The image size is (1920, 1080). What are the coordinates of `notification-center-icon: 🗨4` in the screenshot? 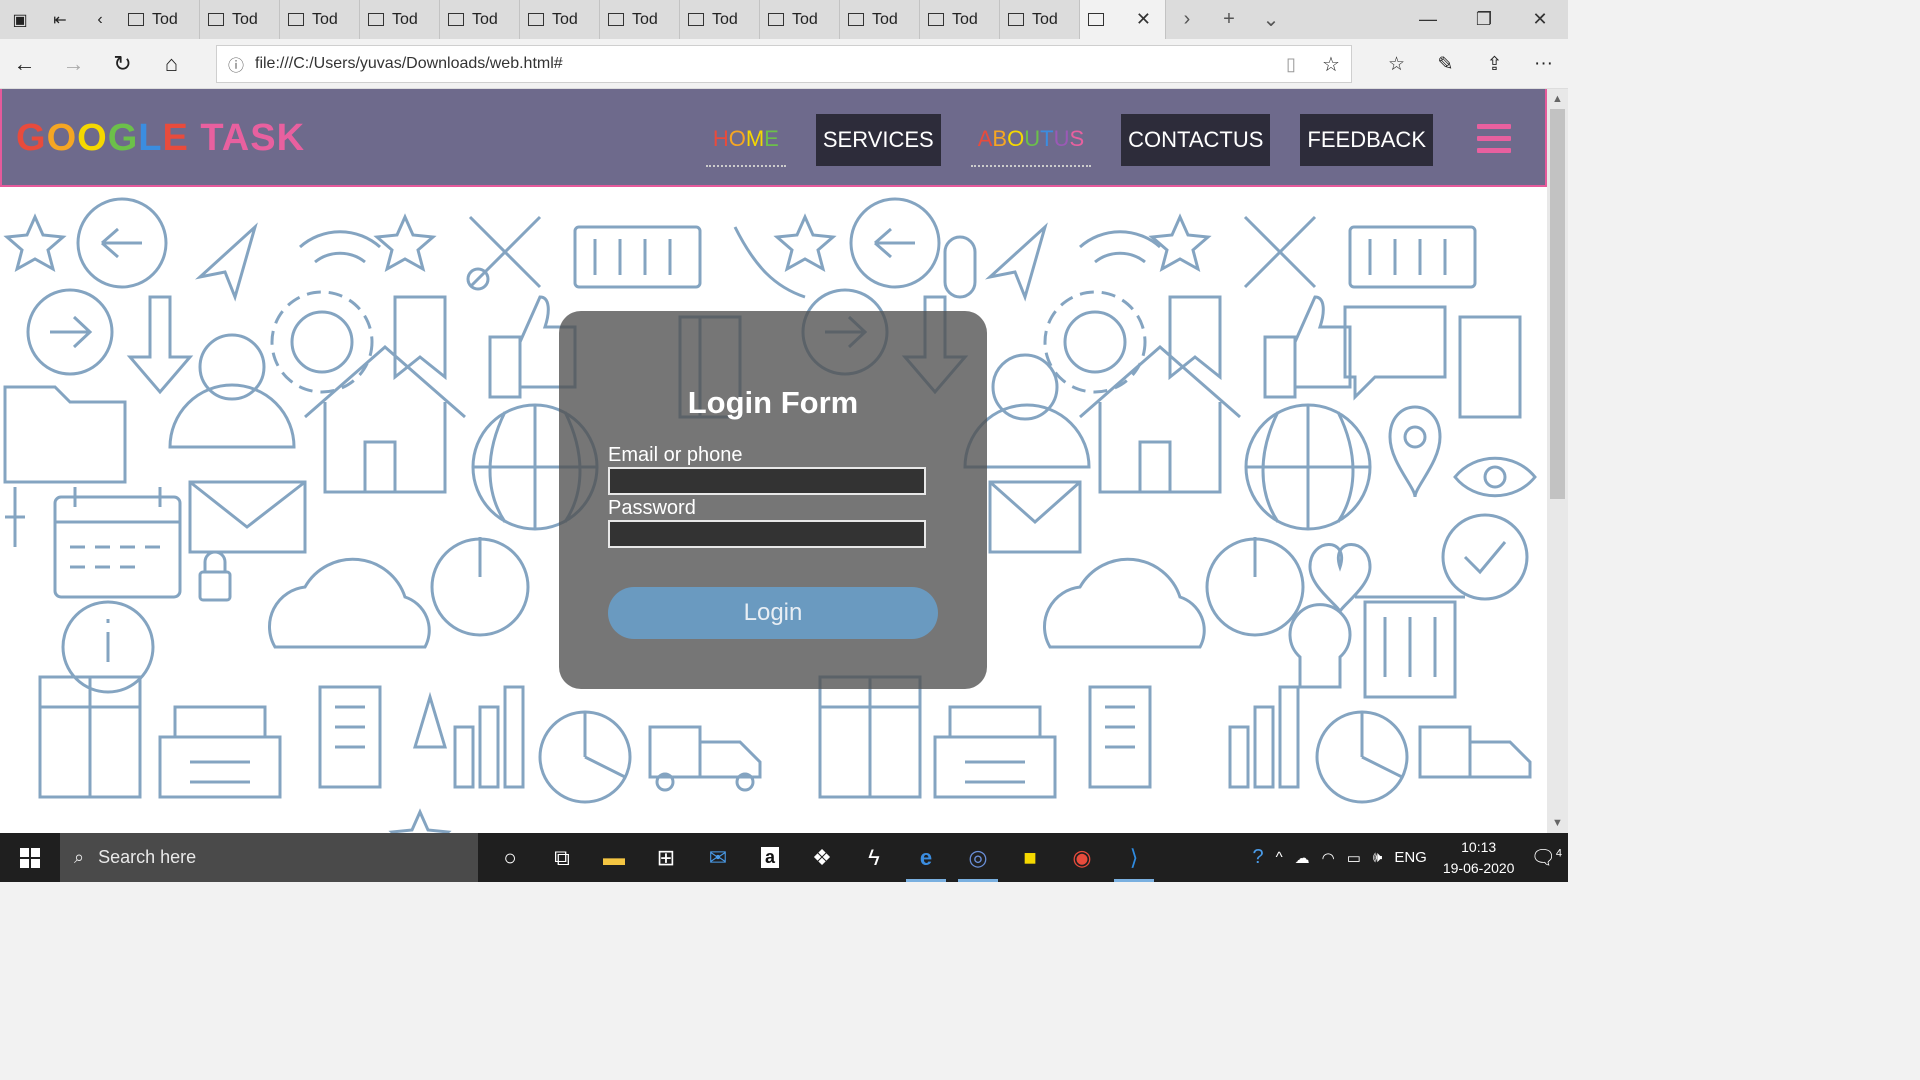 It's located at (1546, 857).